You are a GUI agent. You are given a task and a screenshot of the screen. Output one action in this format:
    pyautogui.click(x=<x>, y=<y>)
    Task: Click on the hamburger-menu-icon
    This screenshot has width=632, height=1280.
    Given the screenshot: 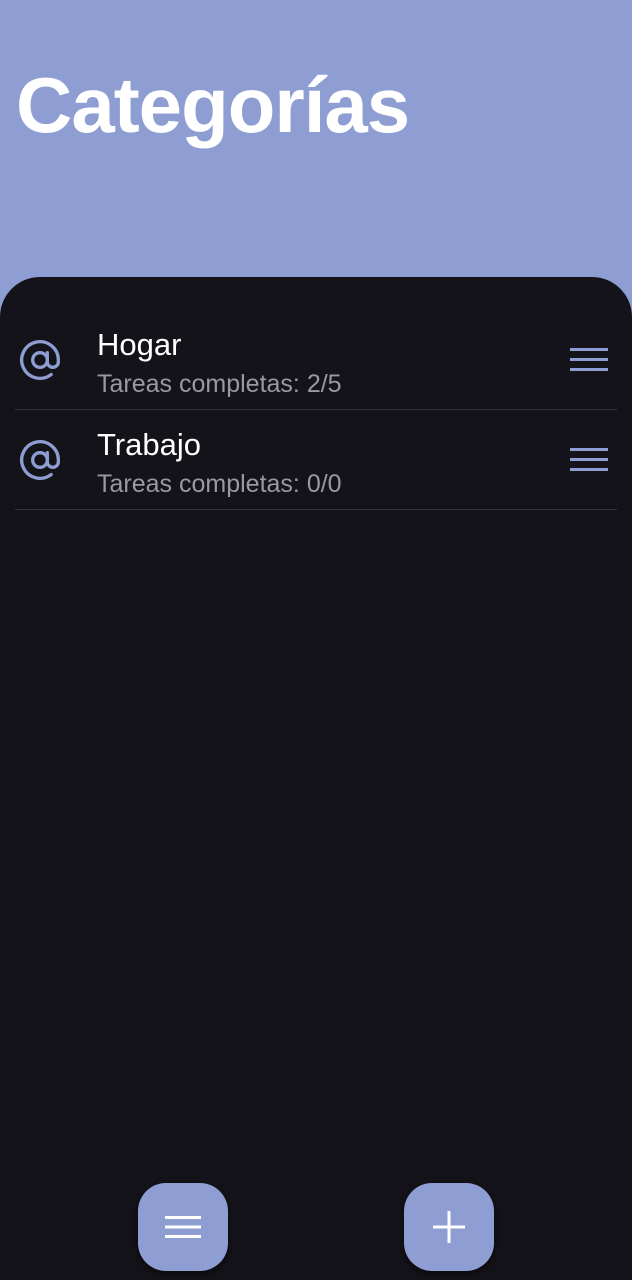 What is the action you would take?
    pyautogui.click(x=183, y=1227)
    